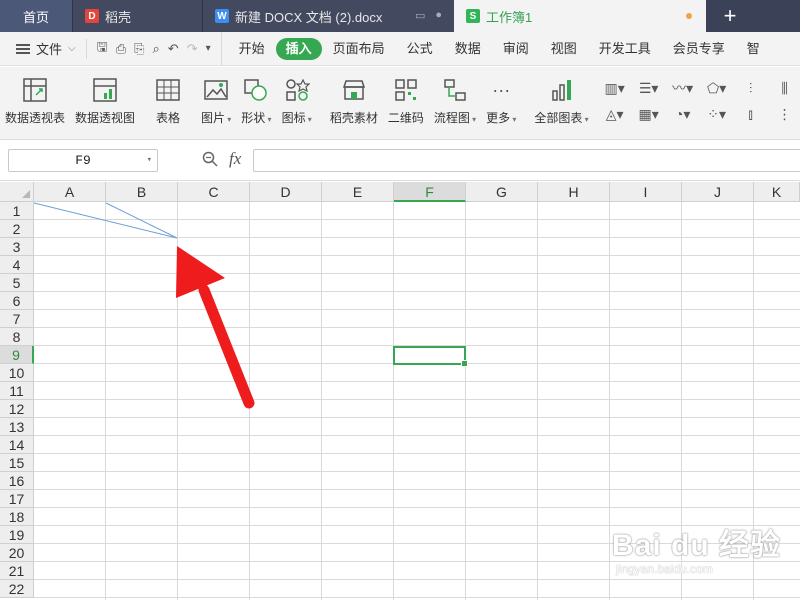  I want to click on menu-member: 会员专享, so click(699, 49).